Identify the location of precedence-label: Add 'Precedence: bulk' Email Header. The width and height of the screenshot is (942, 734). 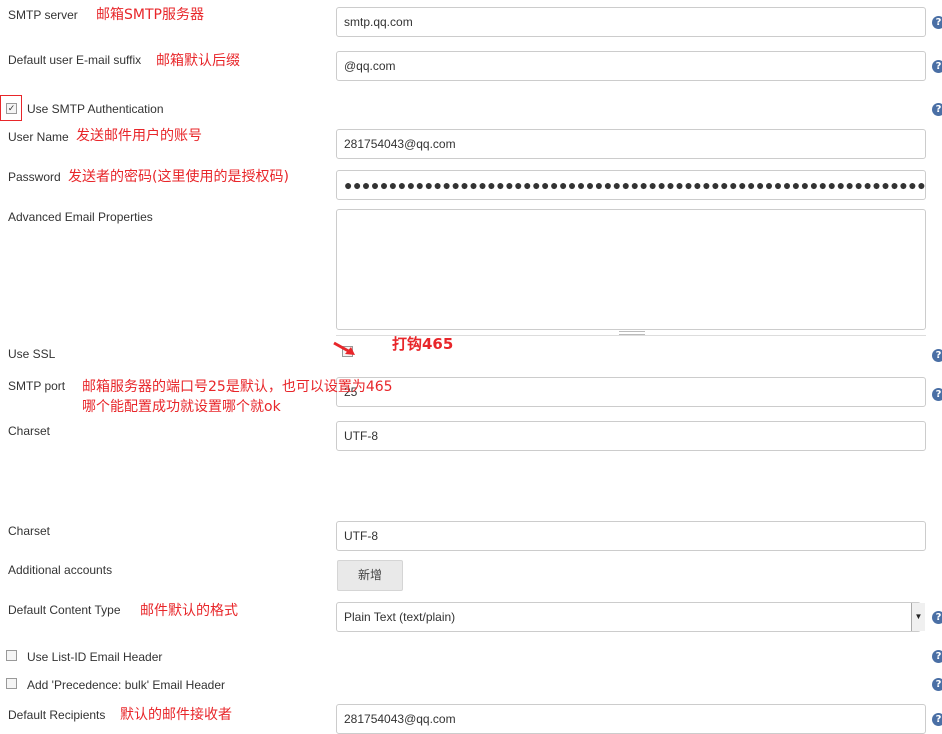
(126, 685).